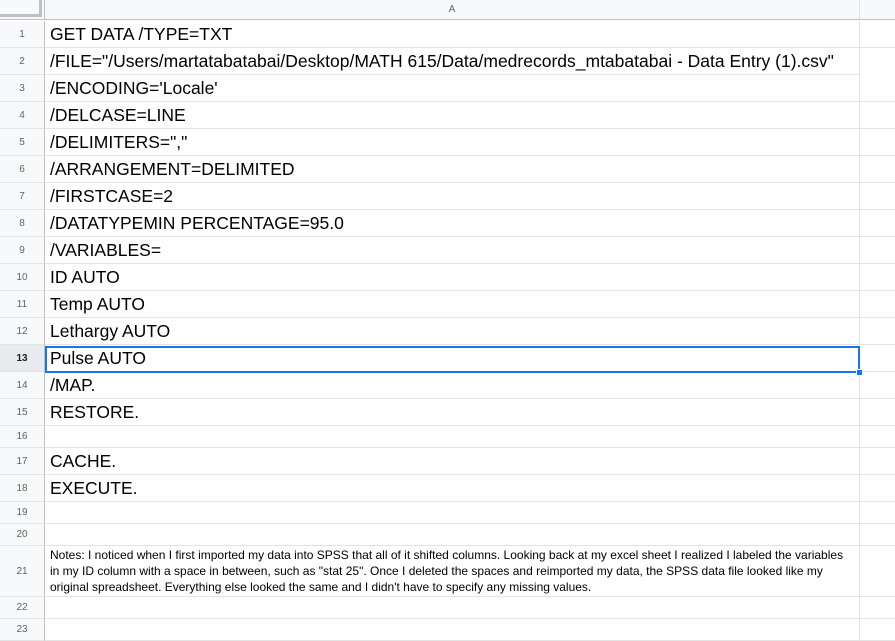  What do you see at coordinates (452, 142) in the screenshot?
I see `cell: /DELIMITERS=","` at bounding box center [452, 142].